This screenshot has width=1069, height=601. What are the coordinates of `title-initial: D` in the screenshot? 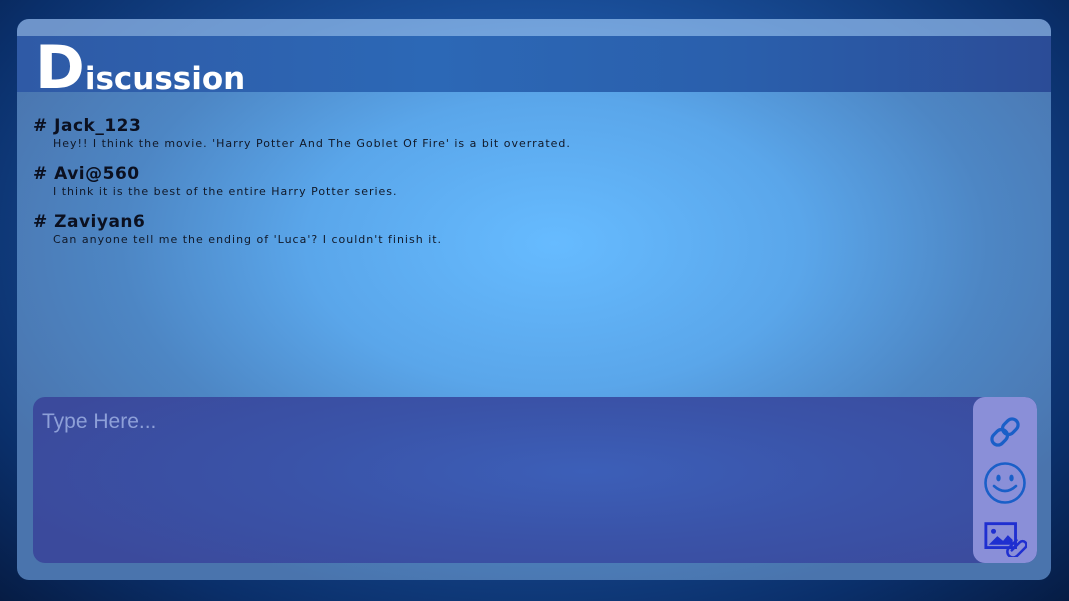 It's located at (60, 68).